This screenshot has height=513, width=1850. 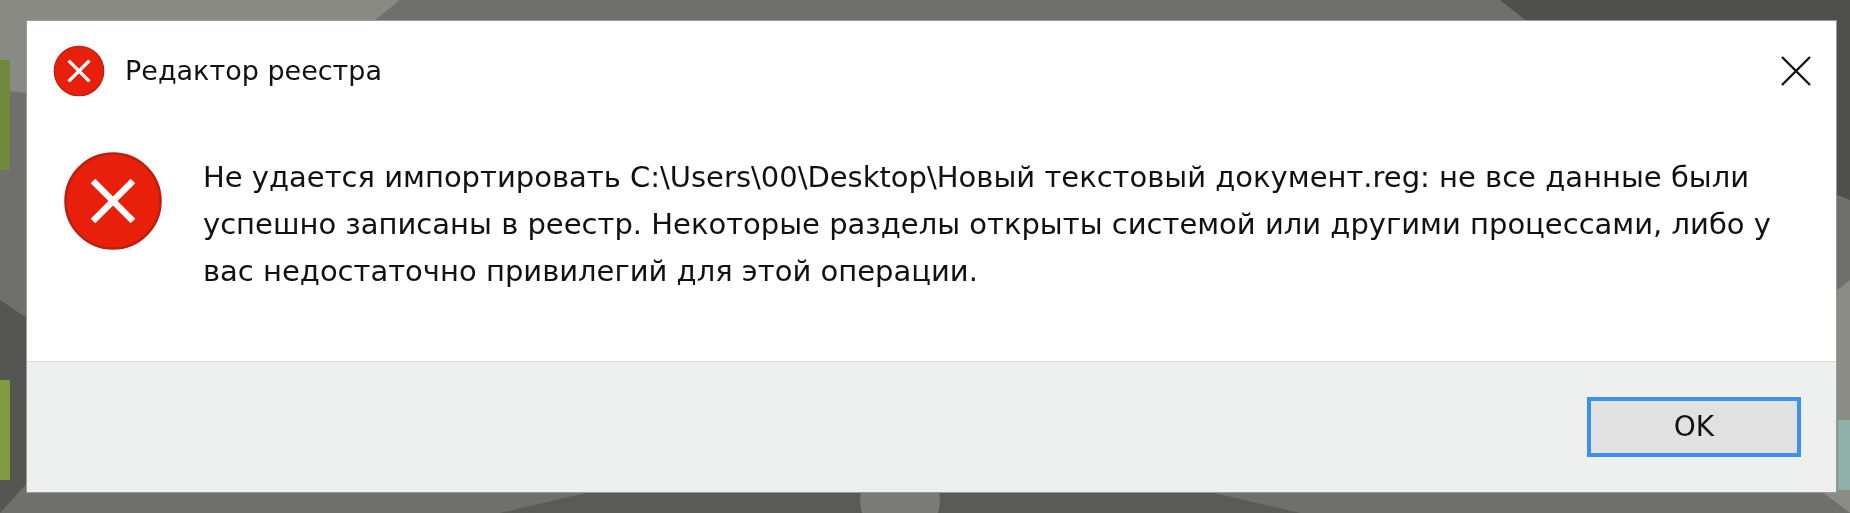 What do you see at coordinates (253, 70) in the screenshot?
I see `window-title: Редактор реестра` at bounding box center [253, 70].